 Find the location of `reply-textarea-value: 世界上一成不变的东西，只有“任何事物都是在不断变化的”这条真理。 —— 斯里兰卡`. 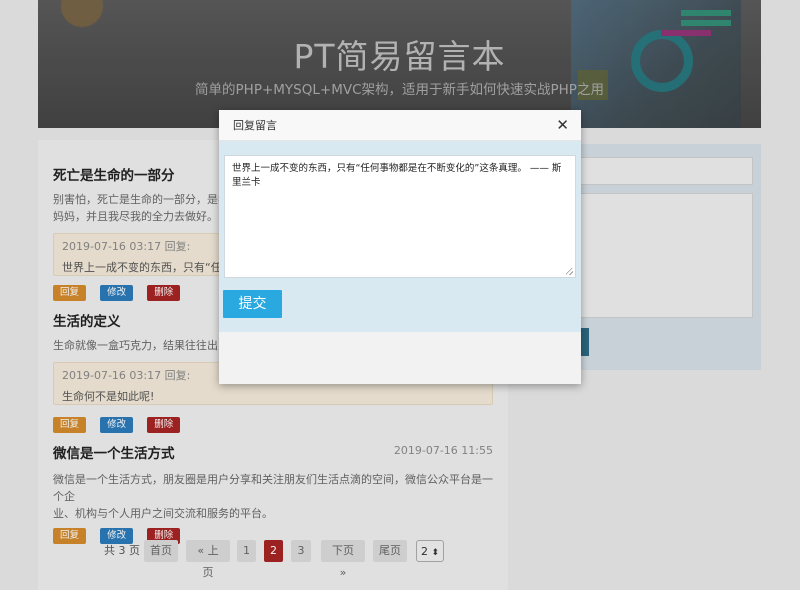

reply-textarea-value: 世界上一成不变的东西，只有“任何事物都是在不断变化的”这条真理。 —— 斯里兰卡 is located at coordinates (397, 175).